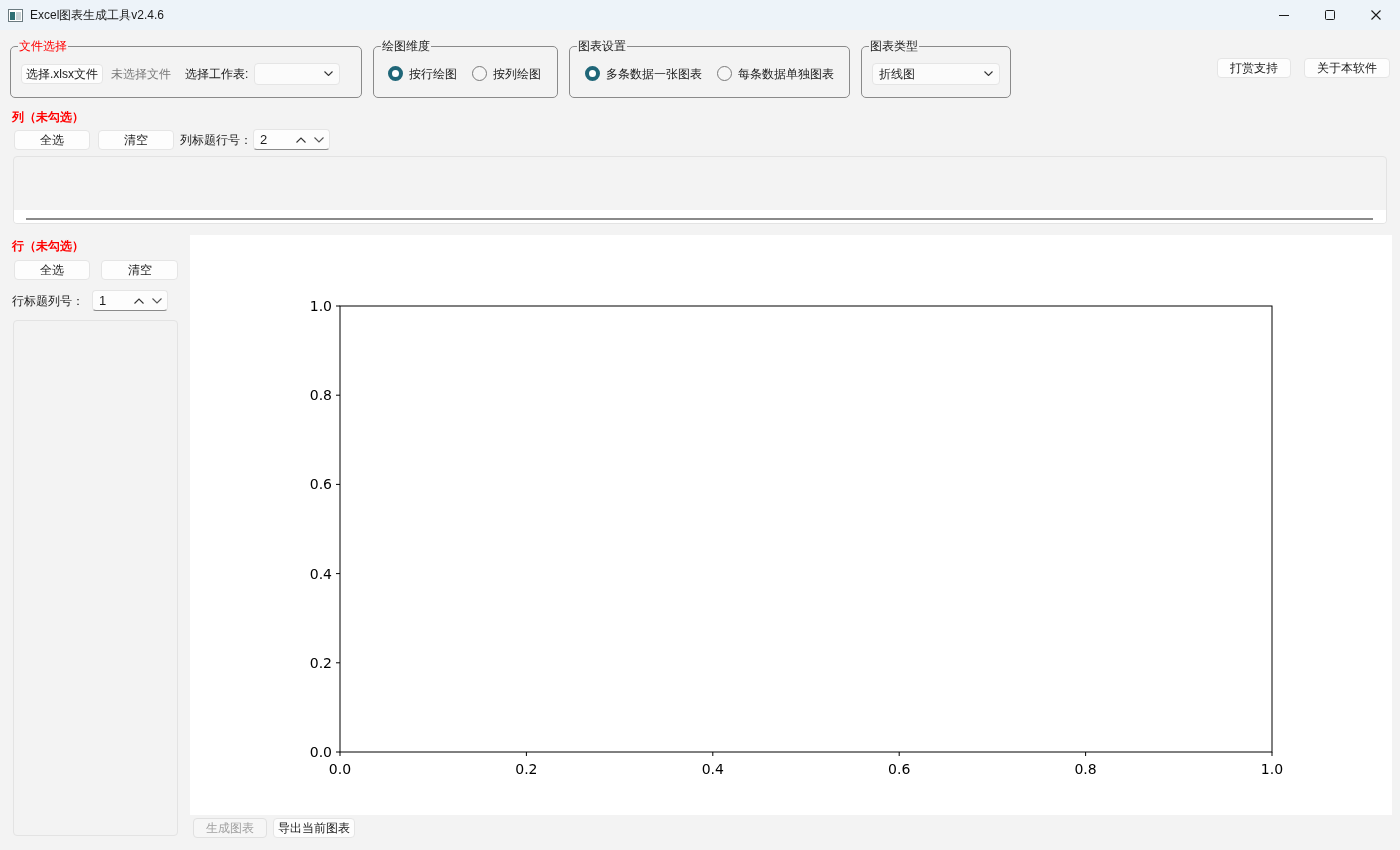  Describe the element at coordinates (97, 15) in the screenshot. I see `window-title: Excel图表生成工具v2.4.6` at that location.